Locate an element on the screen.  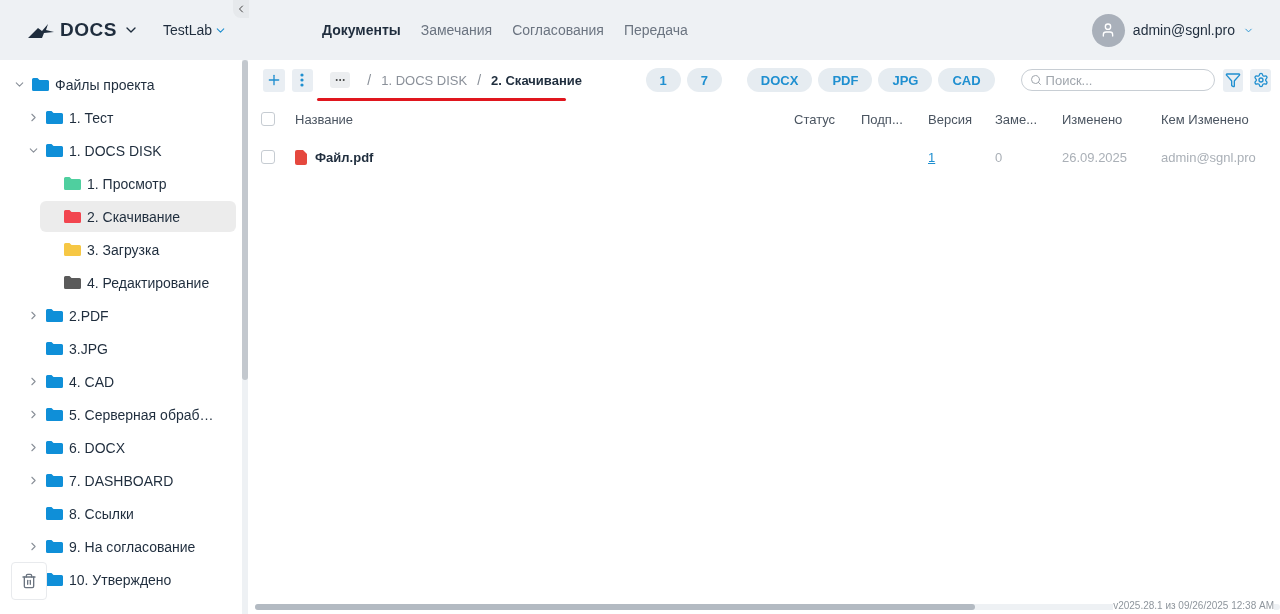
version-link: 1 is located at coordinates (932, 157).